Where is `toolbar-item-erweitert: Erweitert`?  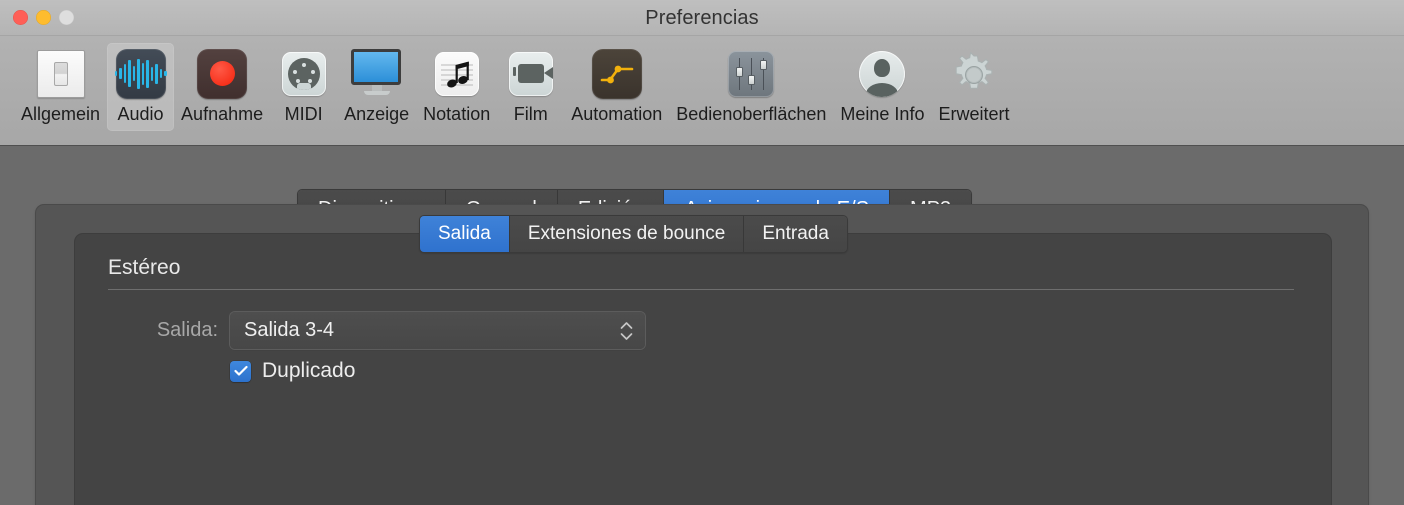
toolbar-item-erweitert: Erweitert is located at coordinates (973, 87).